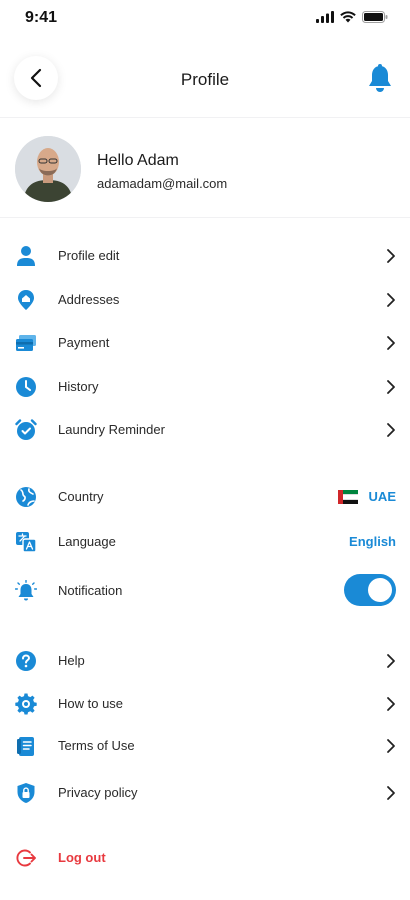 This screenshot has height=900, width=410. Describe the element at coordinates (26, 661) in the screenshot. I see `question-icon` at that location.